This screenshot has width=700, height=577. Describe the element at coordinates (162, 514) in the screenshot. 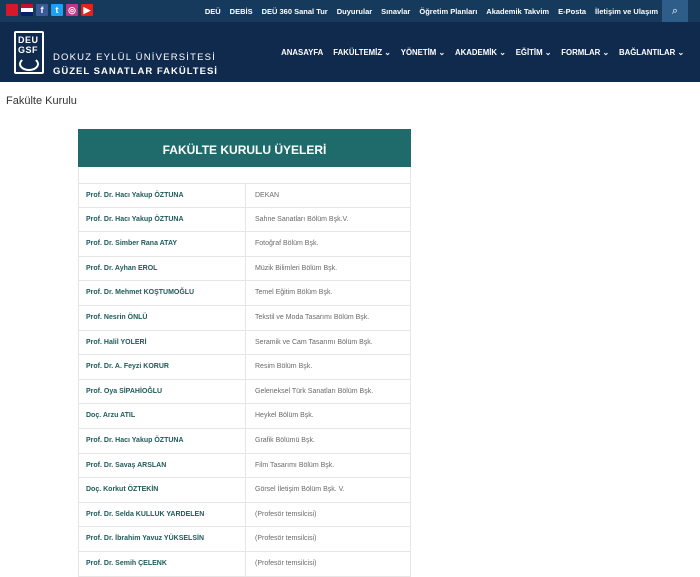

I see `member-name: Prof. Dr. Selda KULLUK YARDELEN` at that location.